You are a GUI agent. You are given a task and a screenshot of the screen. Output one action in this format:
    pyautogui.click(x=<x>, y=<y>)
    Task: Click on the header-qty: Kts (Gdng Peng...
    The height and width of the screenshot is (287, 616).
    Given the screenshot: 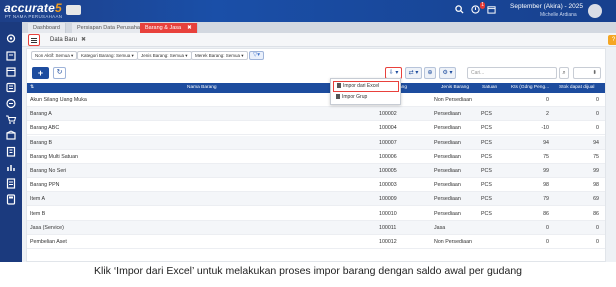 What is the action you would take?
    pyautogui.click(x=530, y=88)
    